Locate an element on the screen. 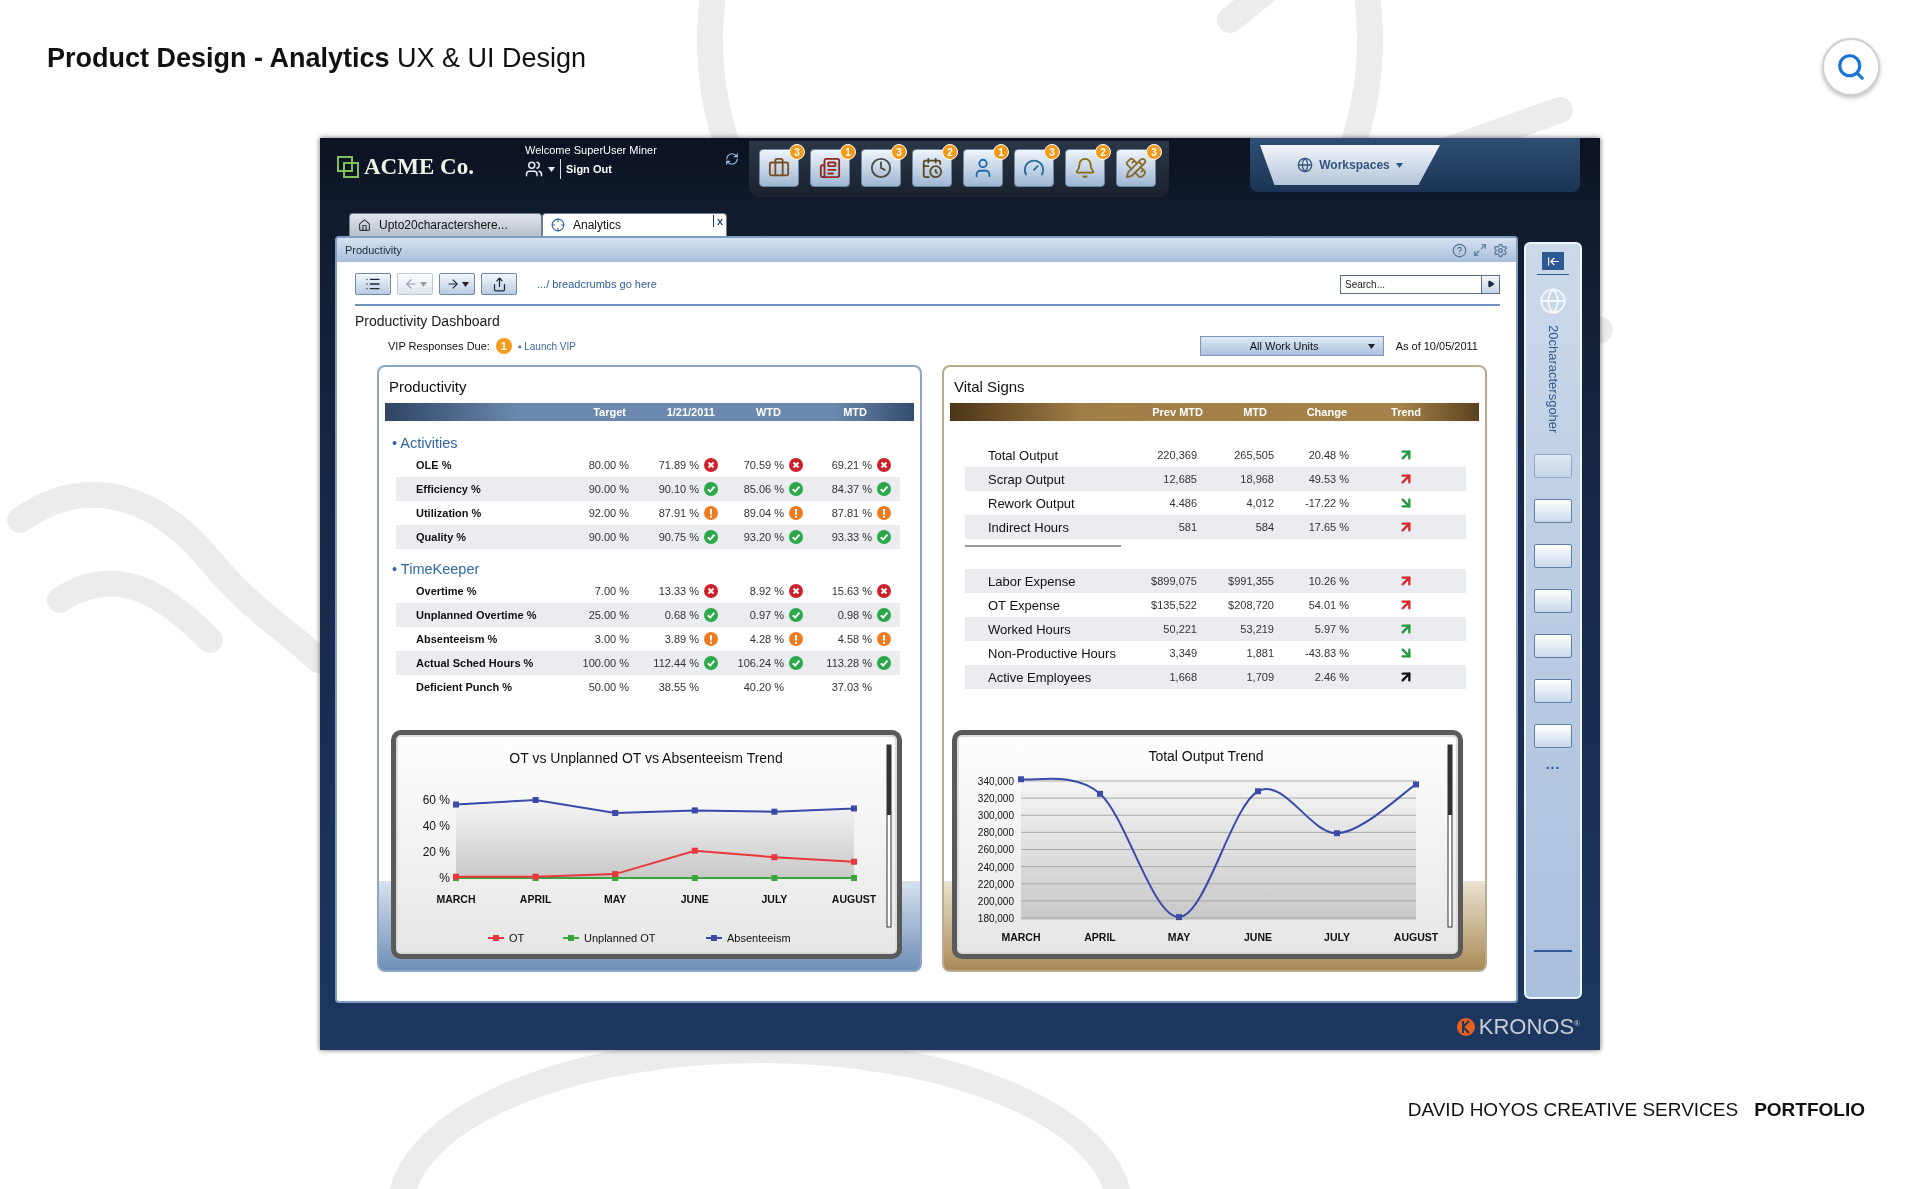  close-button: x is located at coordinates (717, 221).